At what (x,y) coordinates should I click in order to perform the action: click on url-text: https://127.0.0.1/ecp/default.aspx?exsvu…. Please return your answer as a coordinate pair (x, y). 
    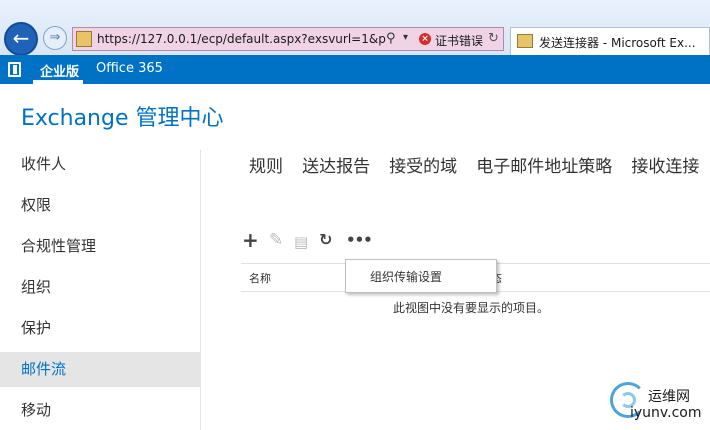
    Looking at the image, I should click on (242, 39).